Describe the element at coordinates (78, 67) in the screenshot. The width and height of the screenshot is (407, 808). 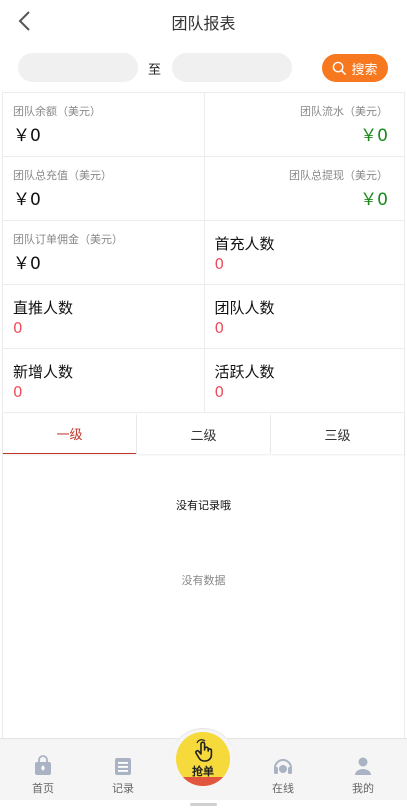
I see `start-date-input` at that location.